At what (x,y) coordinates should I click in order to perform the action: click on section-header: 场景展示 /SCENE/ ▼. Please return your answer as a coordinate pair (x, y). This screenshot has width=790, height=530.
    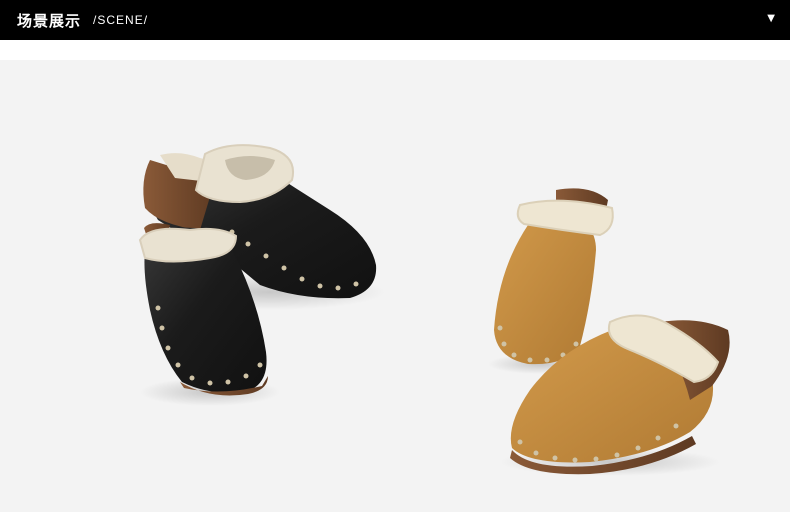
    Looking at the image, I should click on (395, 20).